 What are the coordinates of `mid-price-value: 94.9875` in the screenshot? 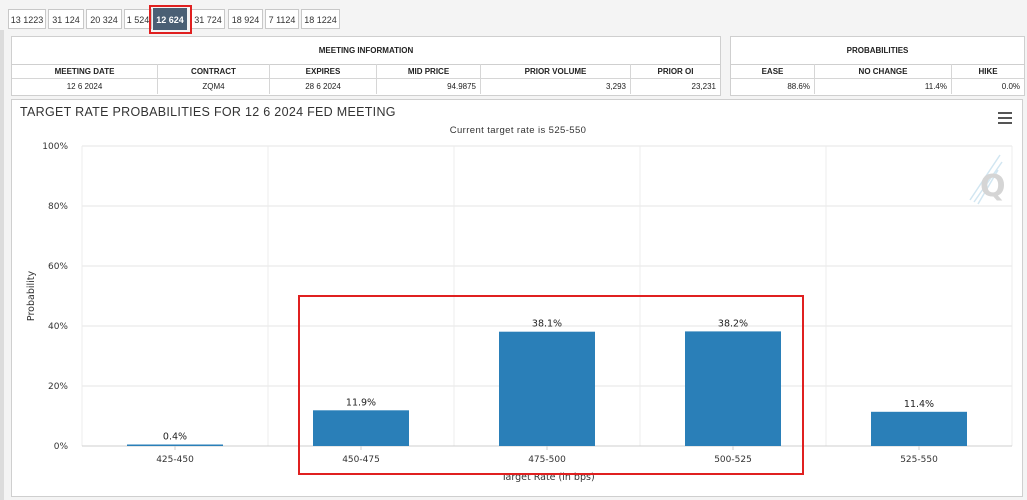 It's located at (429, 86).